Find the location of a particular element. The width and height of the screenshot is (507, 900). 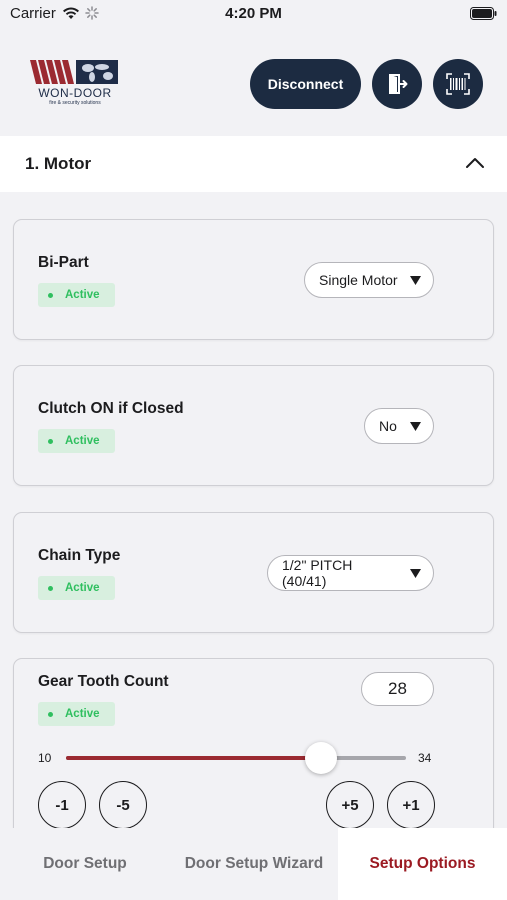

slider-fill is located at coordinates (193, 758).